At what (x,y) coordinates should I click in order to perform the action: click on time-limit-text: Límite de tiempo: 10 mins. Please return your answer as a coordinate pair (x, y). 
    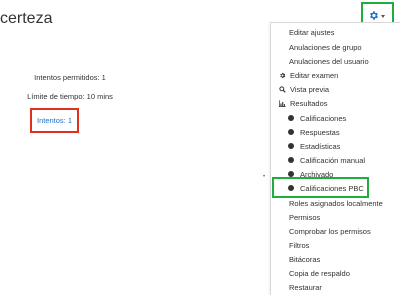
    Looking at the image, I should click on (70, 96).